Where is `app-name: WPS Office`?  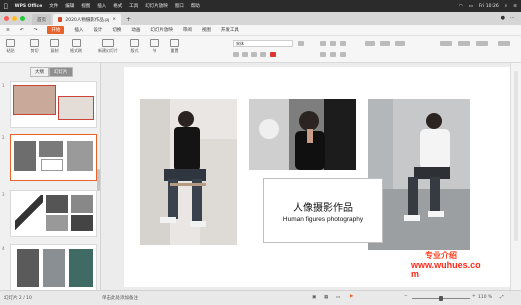
app-name: WPS Office is located at coordinates (29, 6).